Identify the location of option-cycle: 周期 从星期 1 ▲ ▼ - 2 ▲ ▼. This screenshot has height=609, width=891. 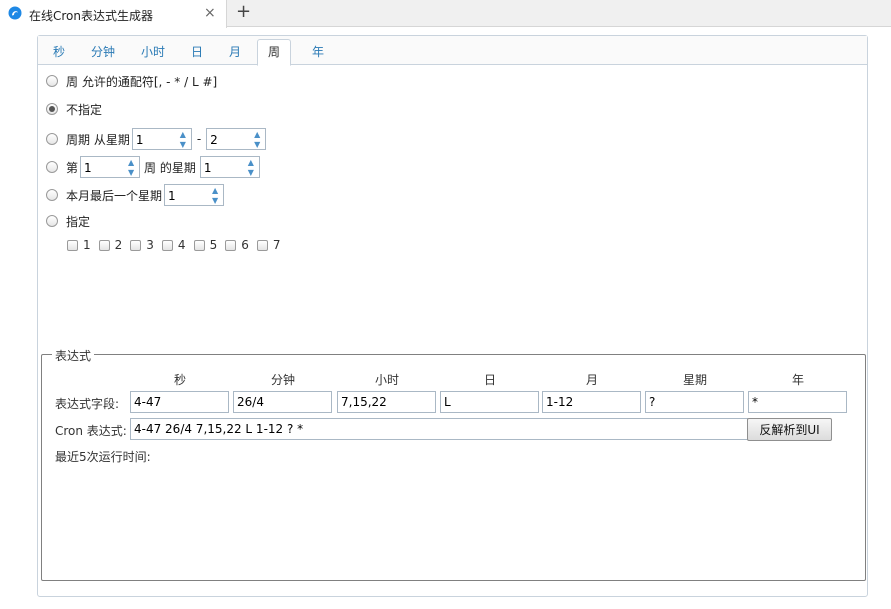
(157, 139).